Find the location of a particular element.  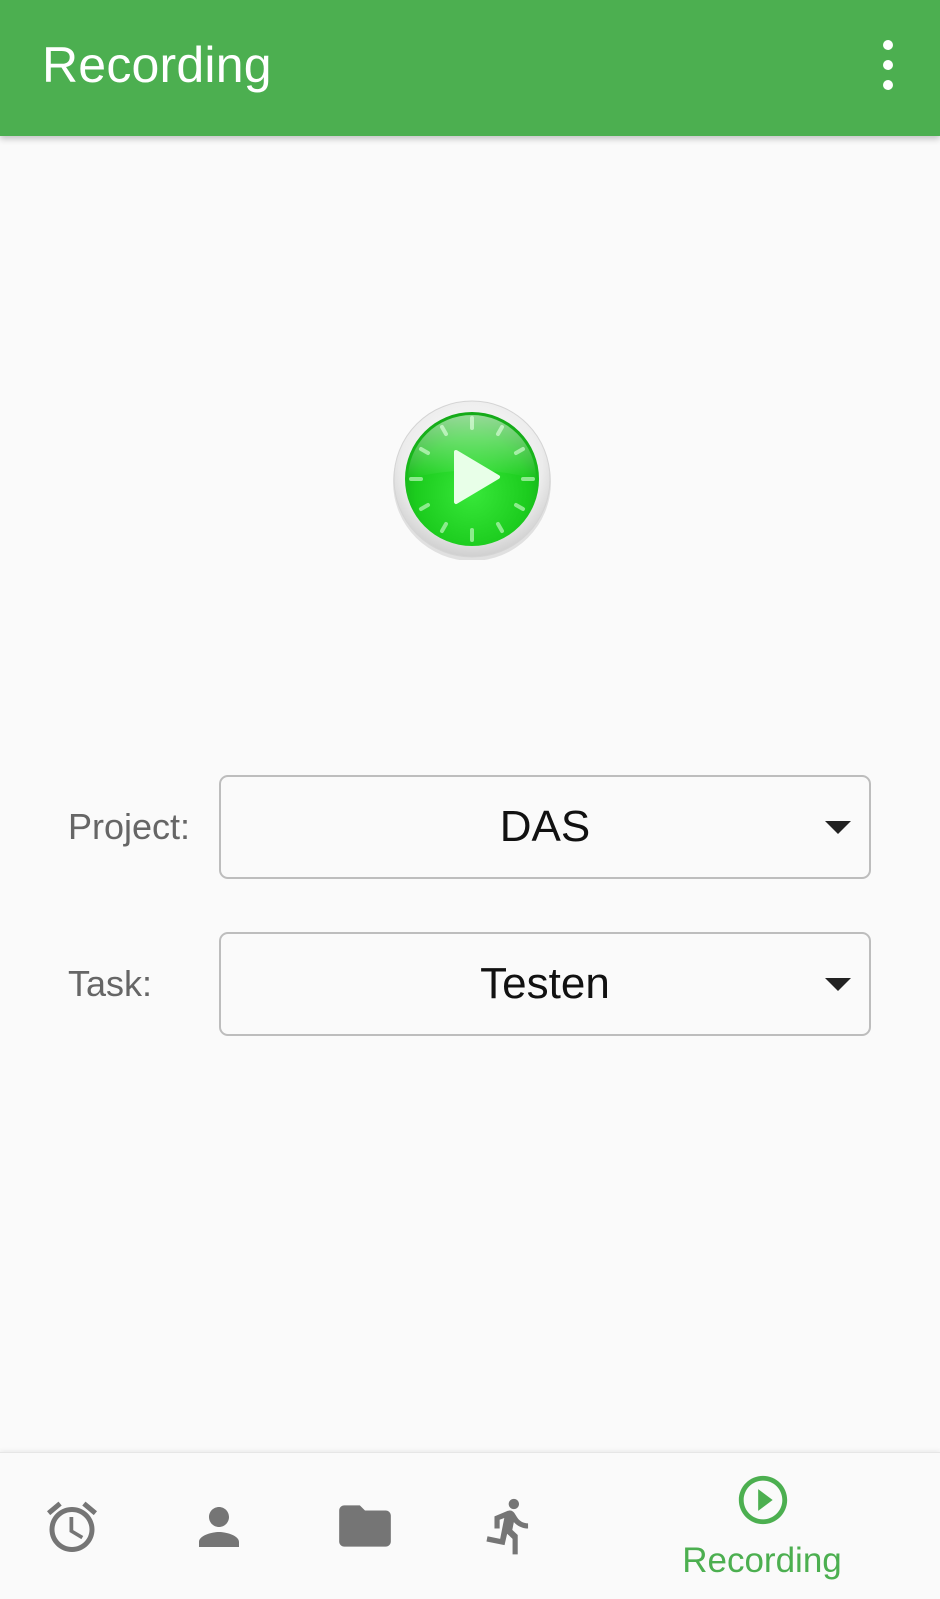

project-row: Project: DAS is located at coordinates (470, 827).